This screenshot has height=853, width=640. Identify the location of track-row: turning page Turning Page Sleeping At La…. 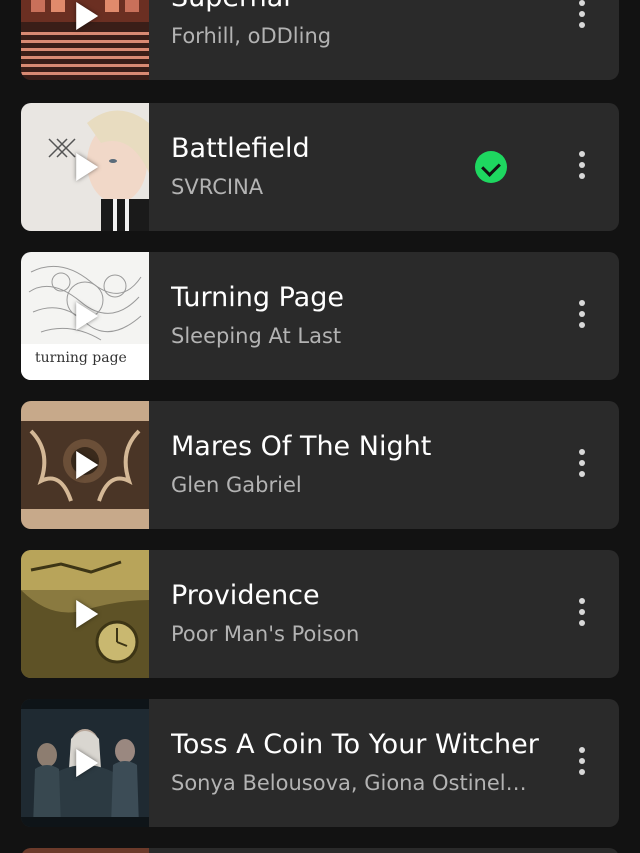
(320, 316).